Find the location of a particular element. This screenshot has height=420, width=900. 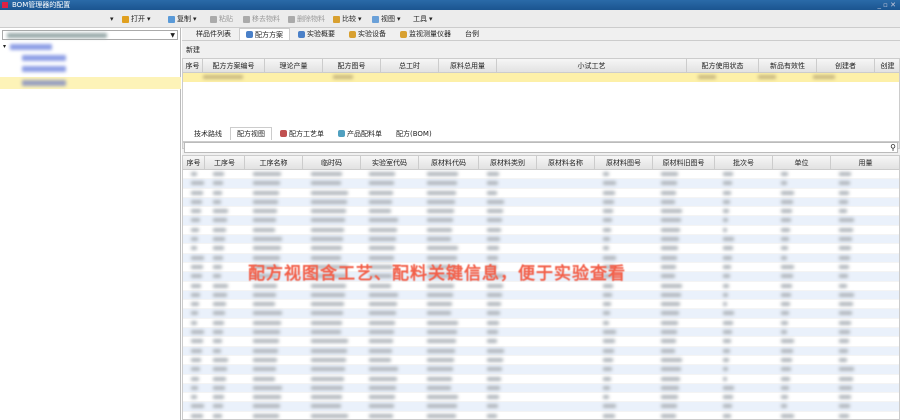

tab-3: 实验设备 is located at coordinates (367, 34).